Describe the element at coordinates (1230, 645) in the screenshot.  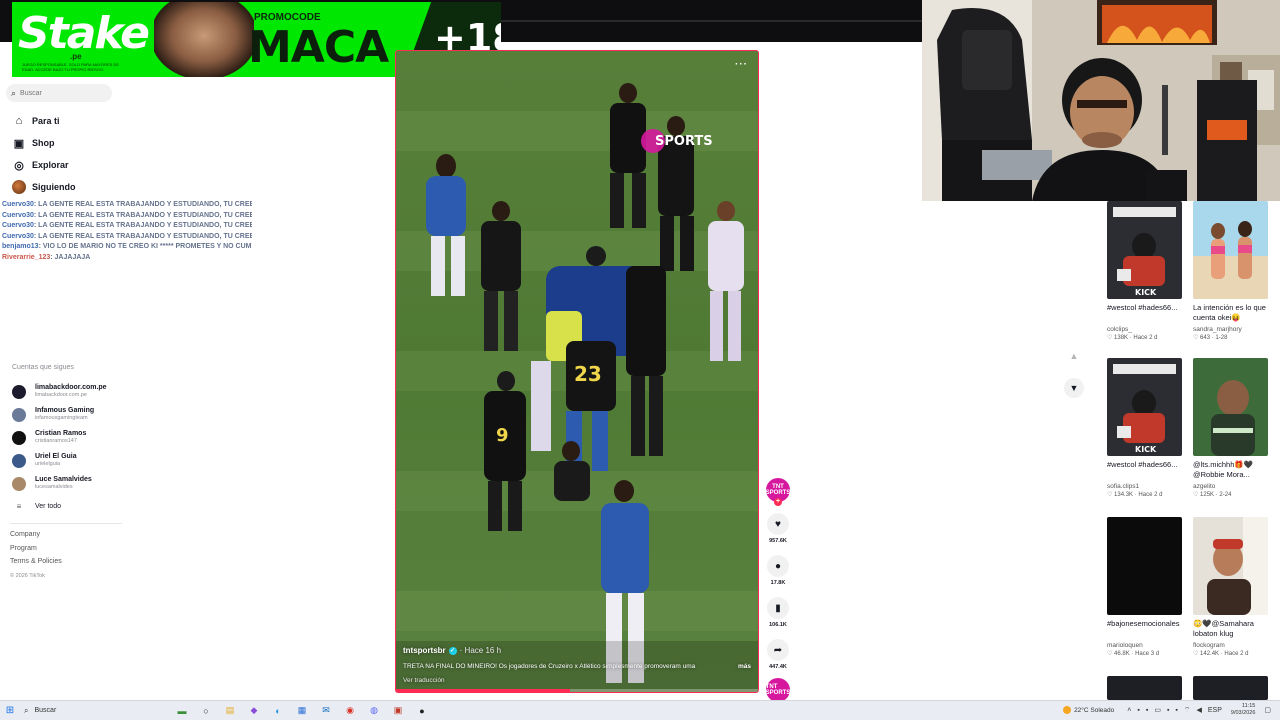
I see `video-author: flockogram` at that location.